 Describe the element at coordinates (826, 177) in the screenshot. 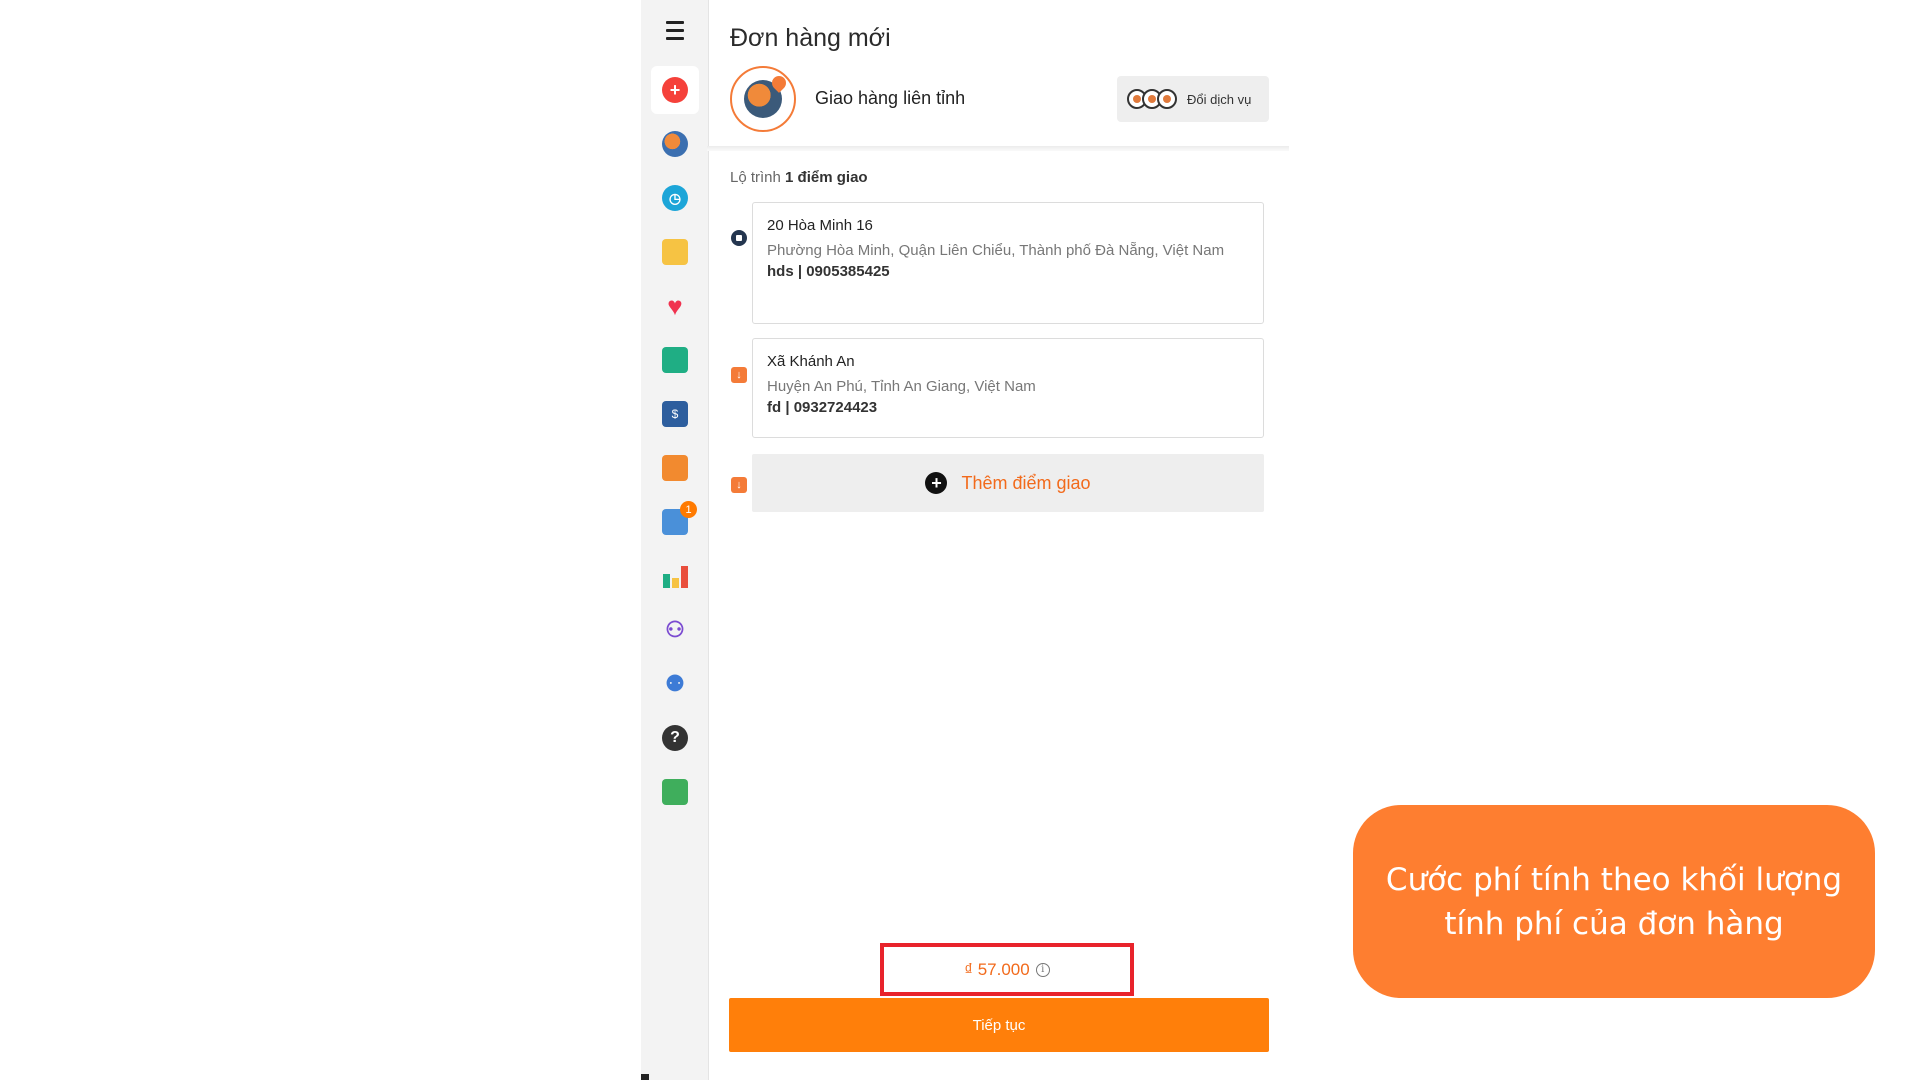

I see `route-stop-count: 1 điểm giao` at that location.